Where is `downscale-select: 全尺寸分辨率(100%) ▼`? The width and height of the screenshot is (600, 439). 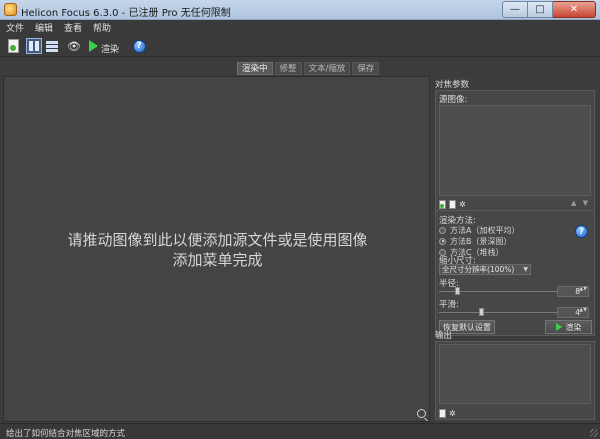 downscale-select: 全尺寸分辨率(100%) ▼ is located at coordinates (485, 269).